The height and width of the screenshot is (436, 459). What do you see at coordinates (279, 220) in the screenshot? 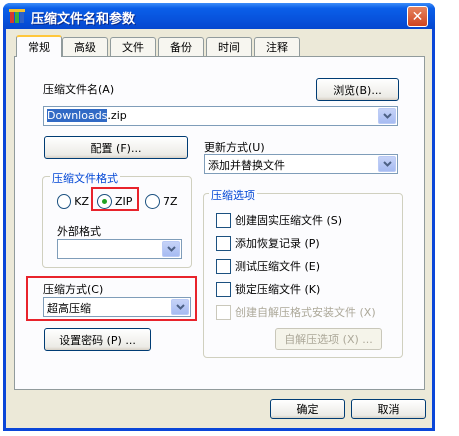
I see `solid-archive-checkbox: 创建固实压缩文件 (S)` at bounding box center [279, 220].